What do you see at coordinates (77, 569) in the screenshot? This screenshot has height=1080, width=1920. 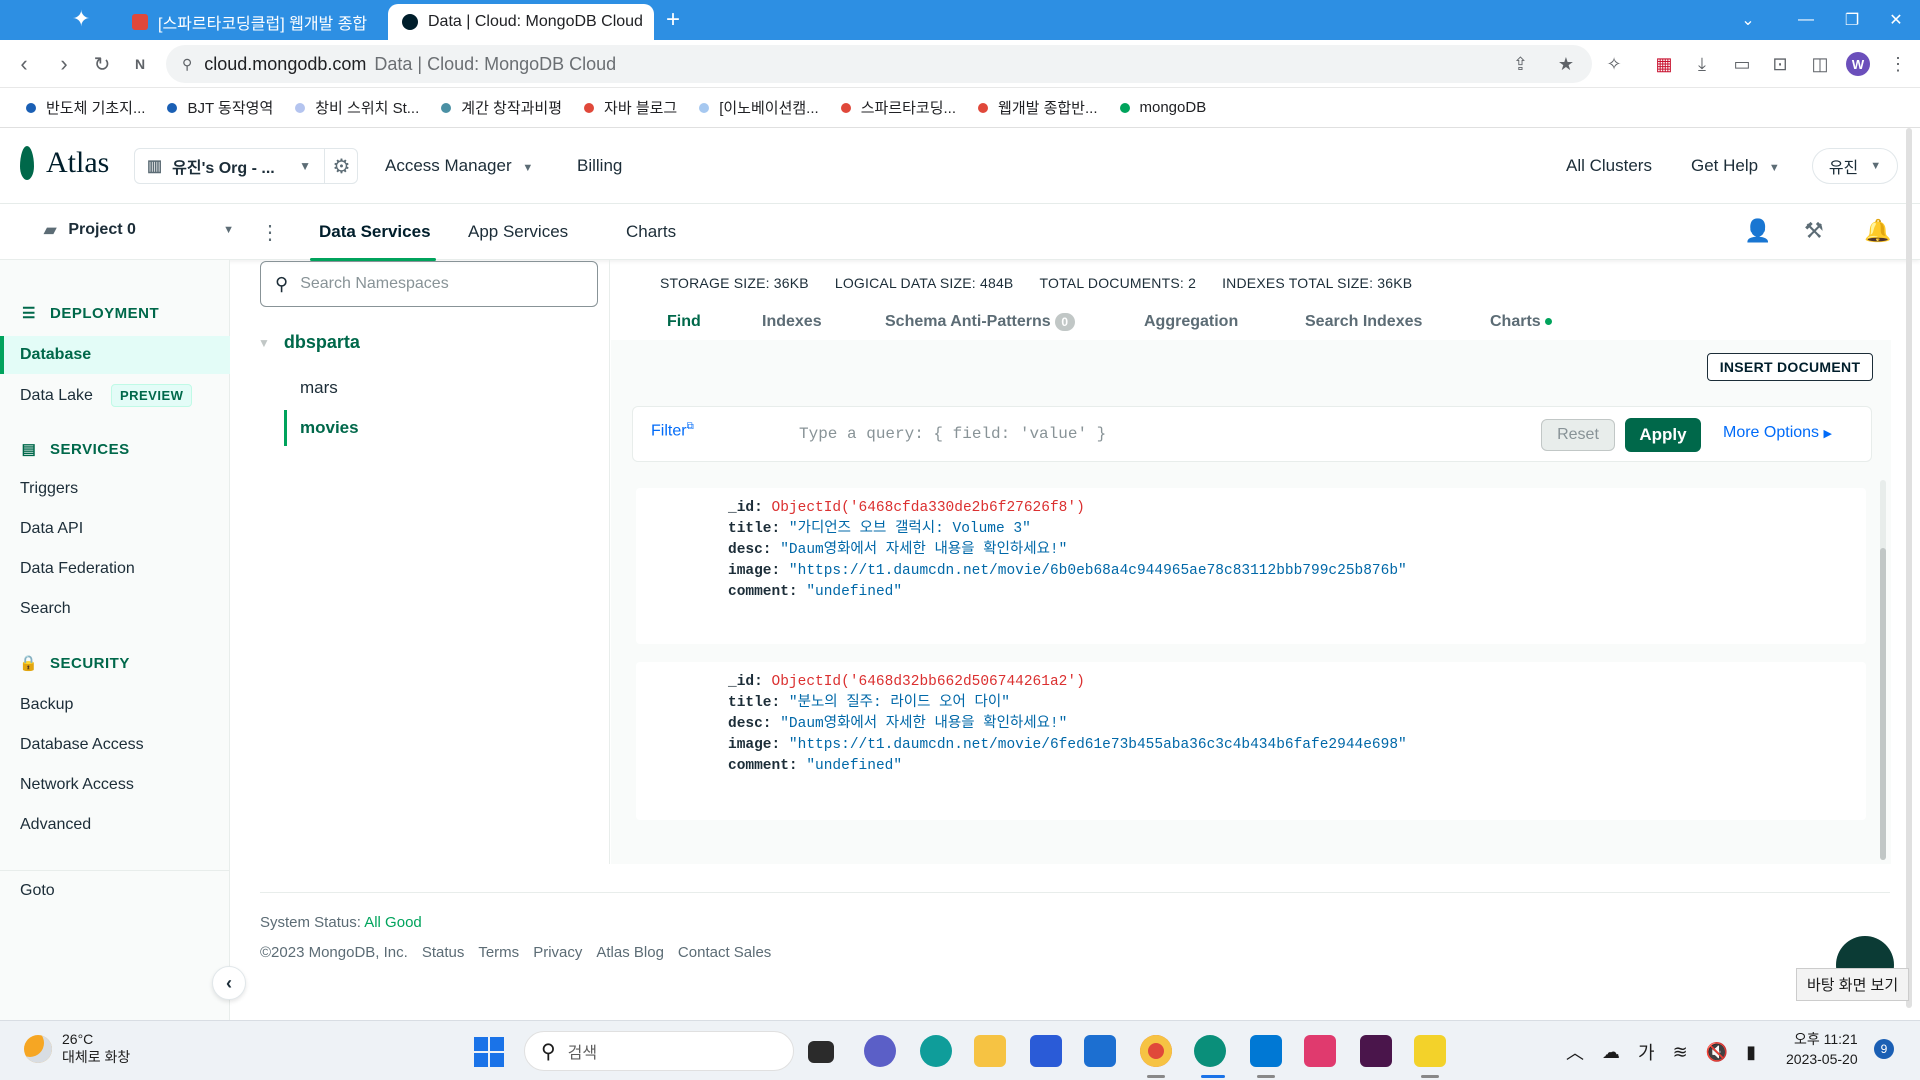 I see `sidebar-item-data-federation: Data Federation` at bounding box center [77, 569].